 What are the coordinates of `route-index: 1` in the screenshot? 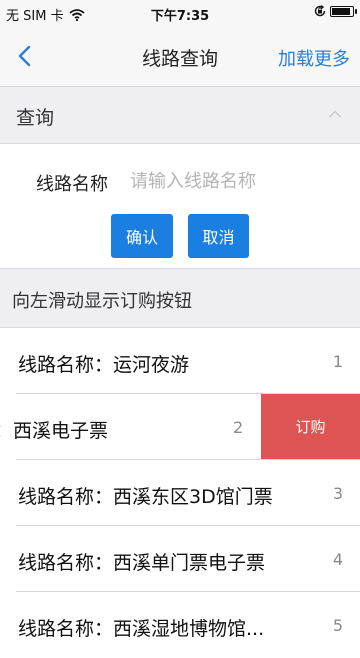 It's located at (337, 361).